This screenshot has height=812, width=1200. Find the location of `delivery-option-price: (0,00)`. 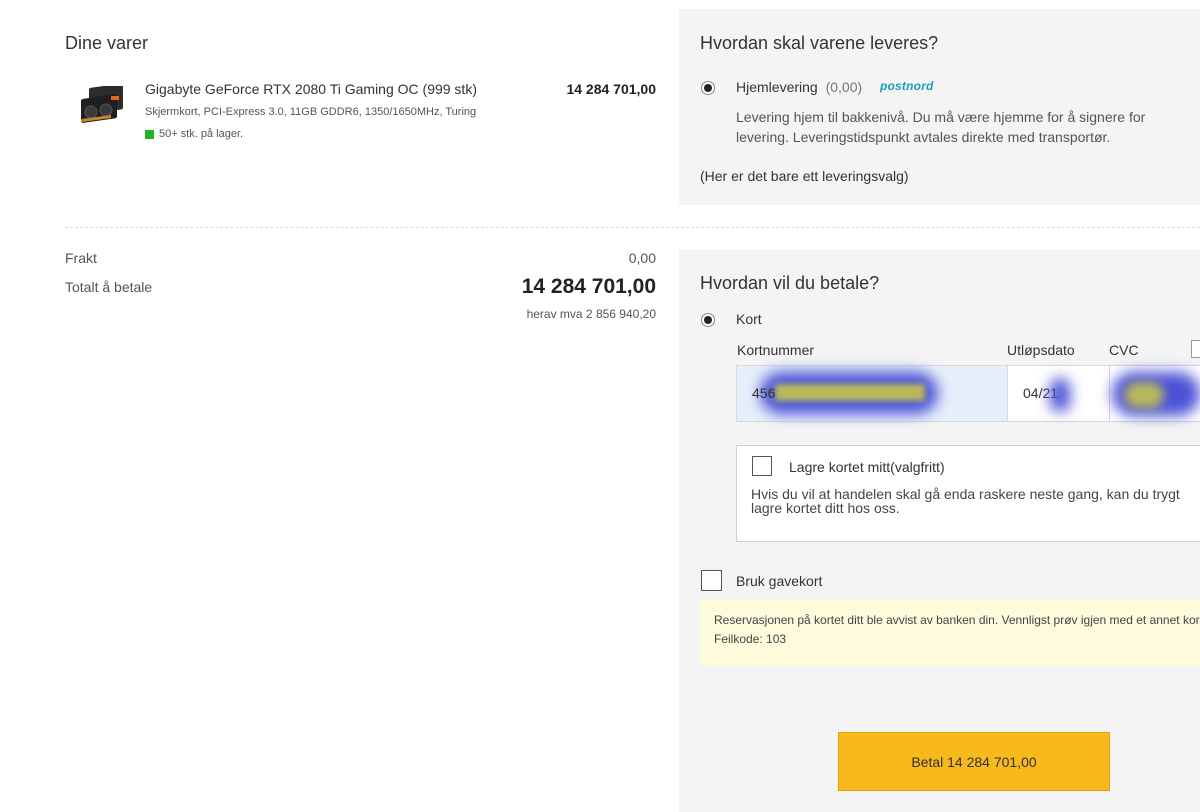

delivery-option-price: (0,00) is located at coordinates (844, 87).